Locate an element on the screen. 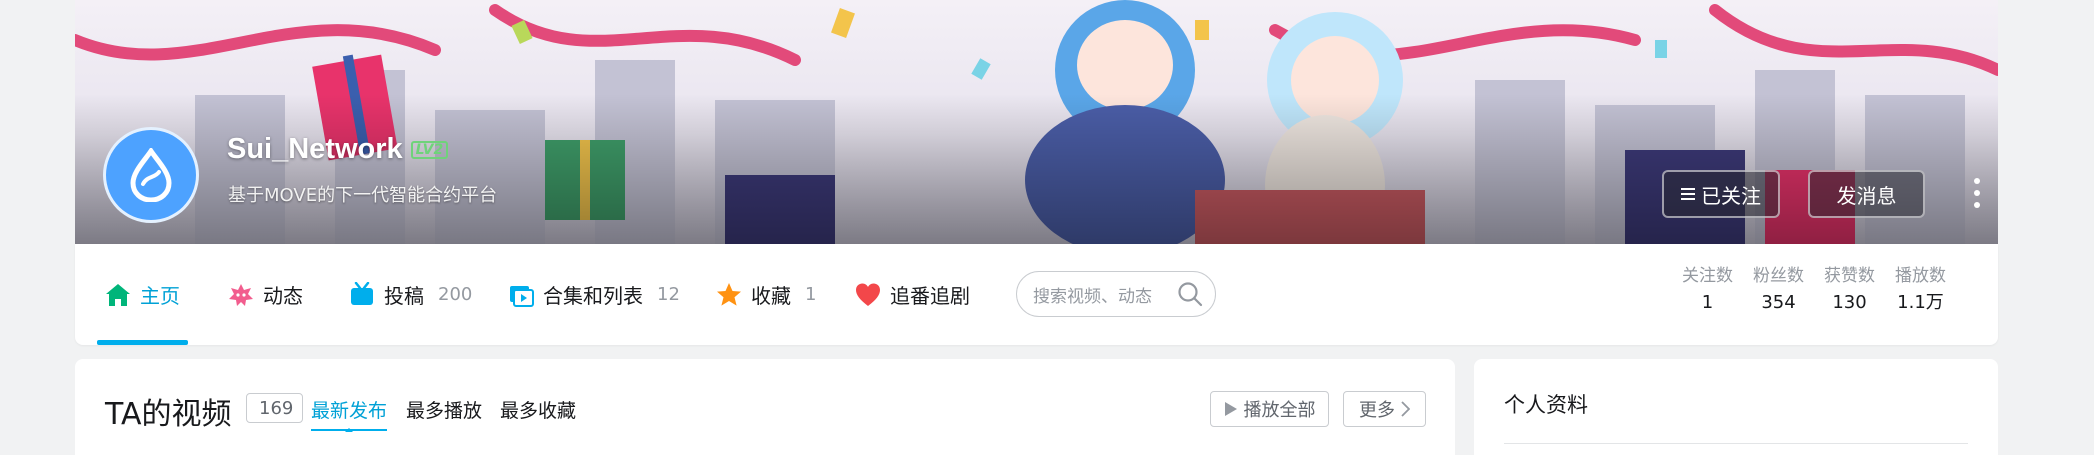 The image size is (2094, 455). tab-favorites: 收藏 1 is located at coordinates (766, 294).